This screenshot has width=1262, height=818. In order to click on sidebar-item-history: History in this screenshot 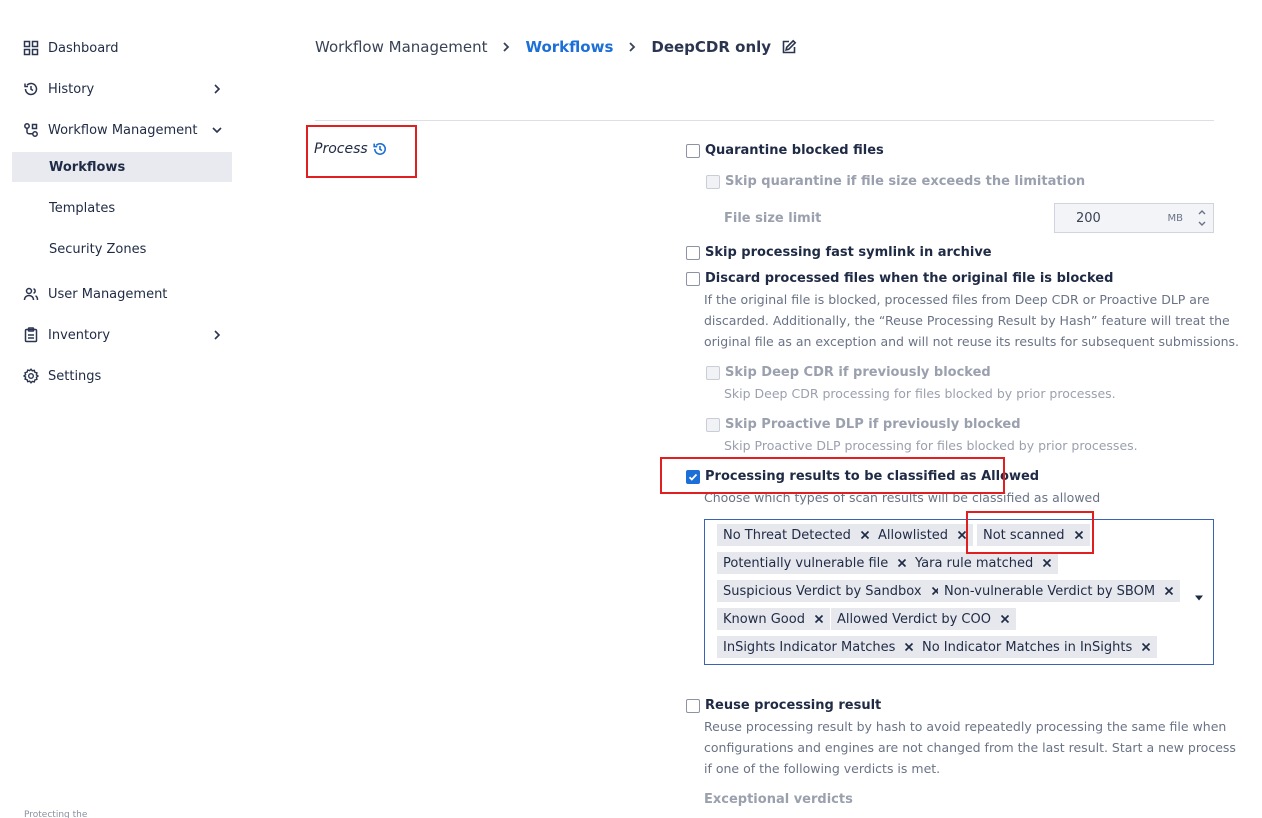, I will do `click(122, 89)`.